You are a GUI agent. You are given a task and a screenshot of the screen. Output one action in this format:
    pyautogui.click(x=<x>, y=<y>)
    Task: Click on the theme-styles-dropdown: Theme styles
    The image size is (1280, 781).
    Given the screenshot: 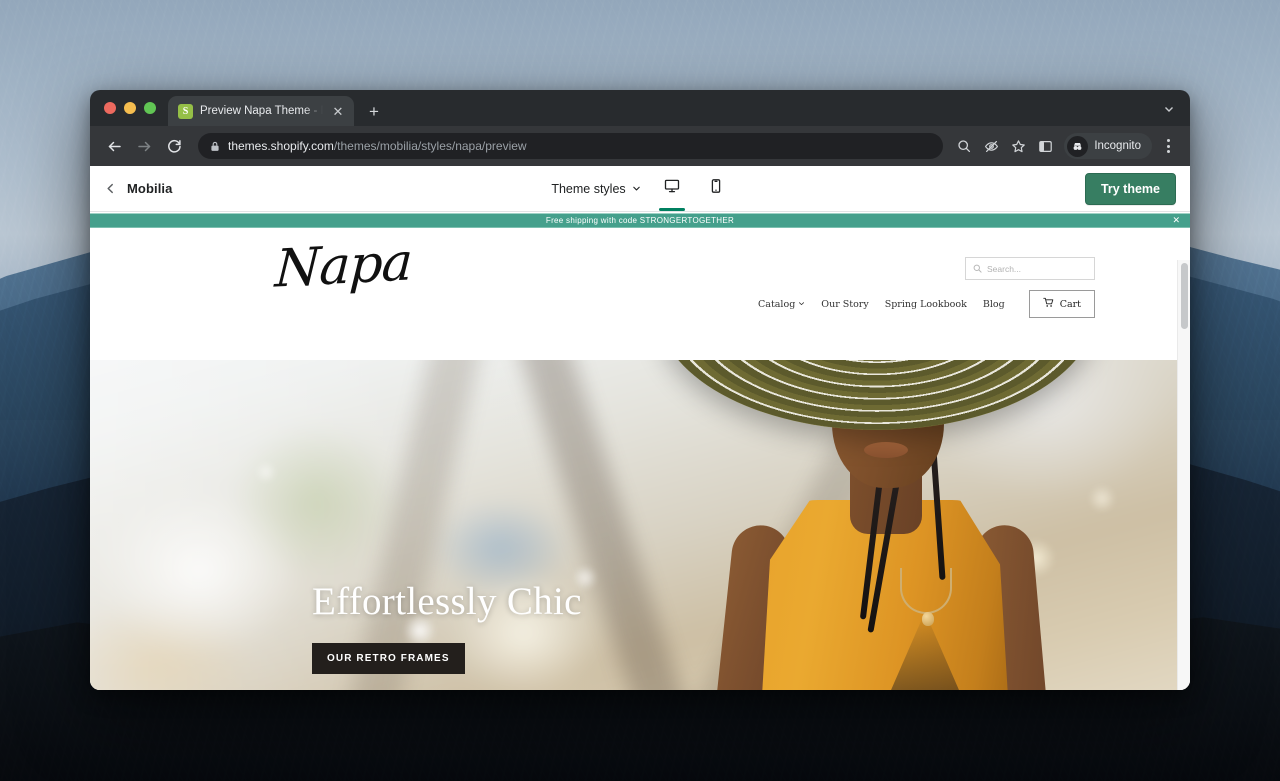 What is the action you would take?
    pyautogui.click(x=595, y=189)
    